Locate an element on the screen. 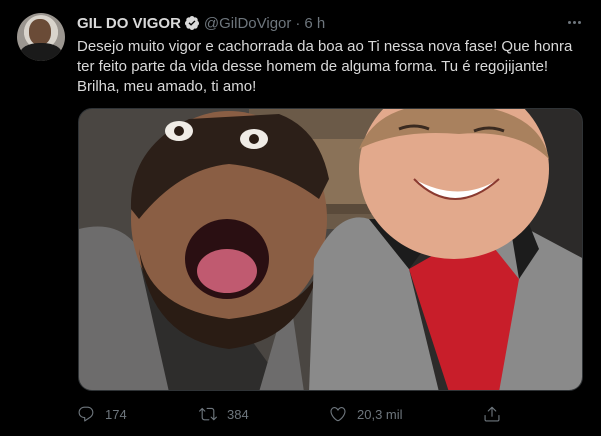 The width and height of the screenshot is (601, 436). verified-badge-icon is located at coordinates (191, 23).